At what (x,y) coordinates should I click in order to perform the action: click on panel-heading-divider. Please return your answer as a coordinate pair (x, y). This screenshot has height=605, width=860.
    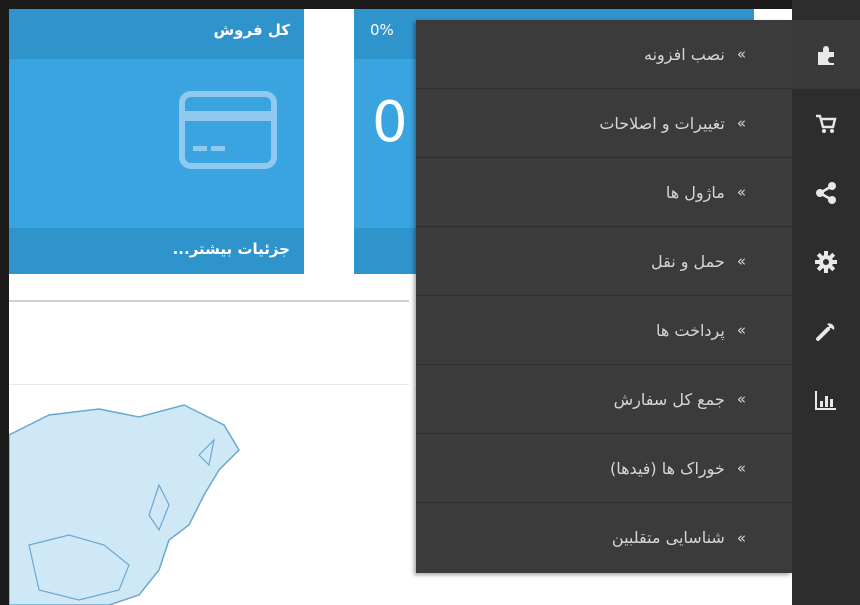
    Looking at the image, I should click on (209, 384).